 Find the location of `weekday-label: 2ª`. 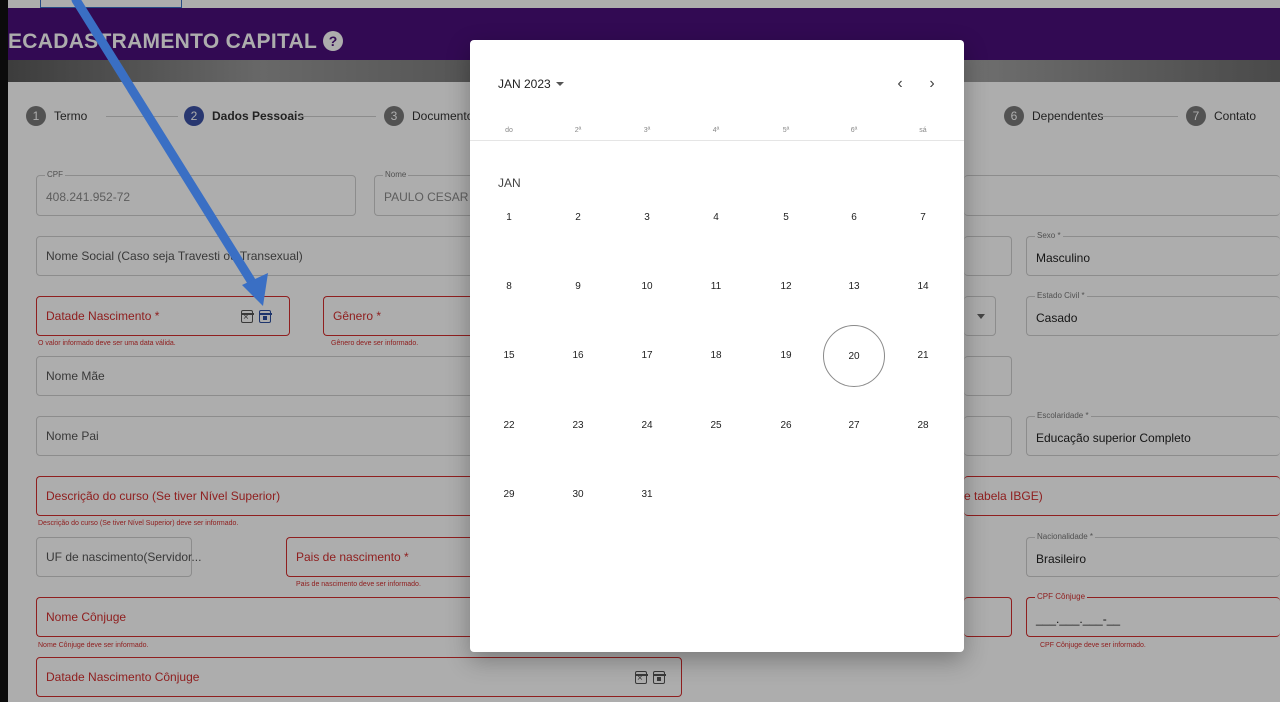

weekday-label: 2ª is located at coordinates (578, 130).